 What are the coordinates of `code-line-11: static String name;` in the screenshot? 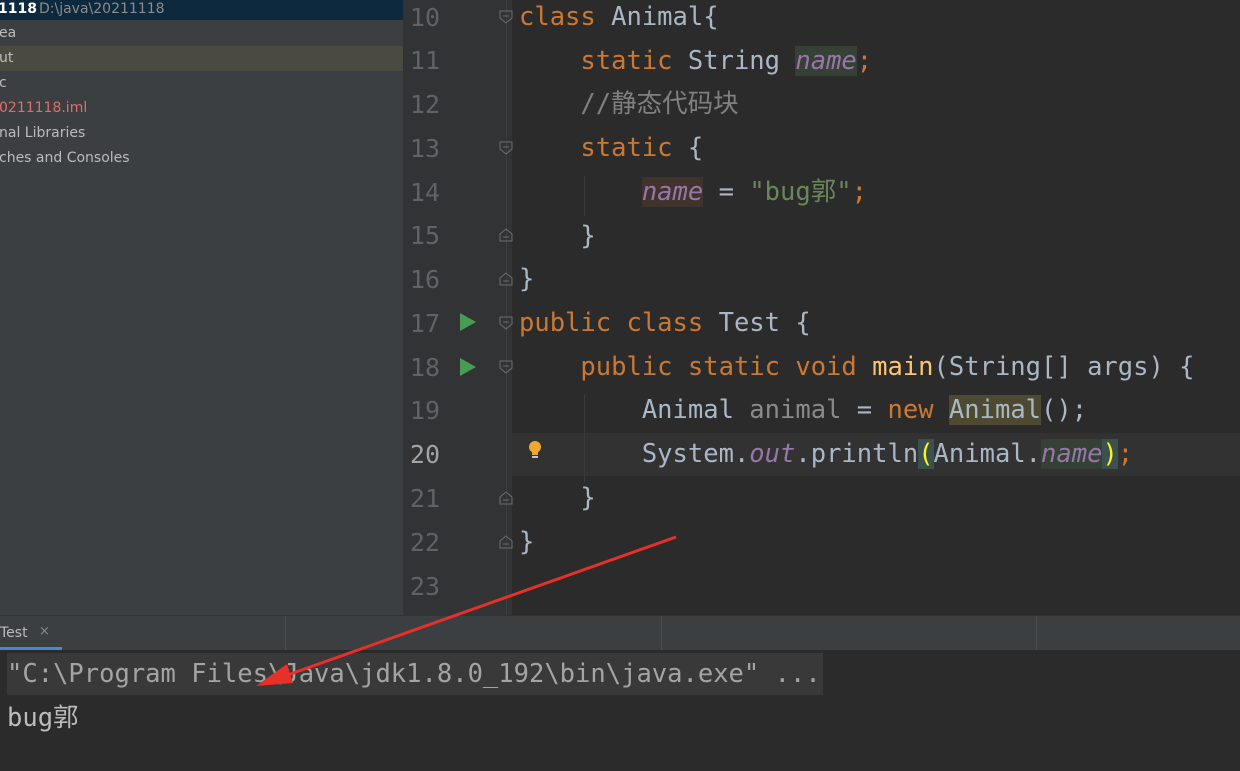 It's located at (695, 61).